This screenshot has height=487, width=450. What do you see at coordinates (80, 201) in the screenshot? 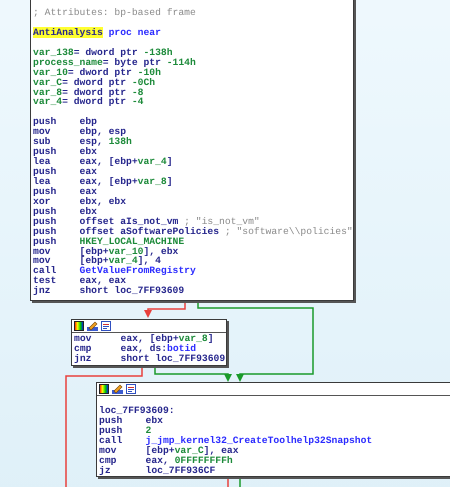
I see `code-line: xor ebx, ebx` at bounding box center [80, 201].